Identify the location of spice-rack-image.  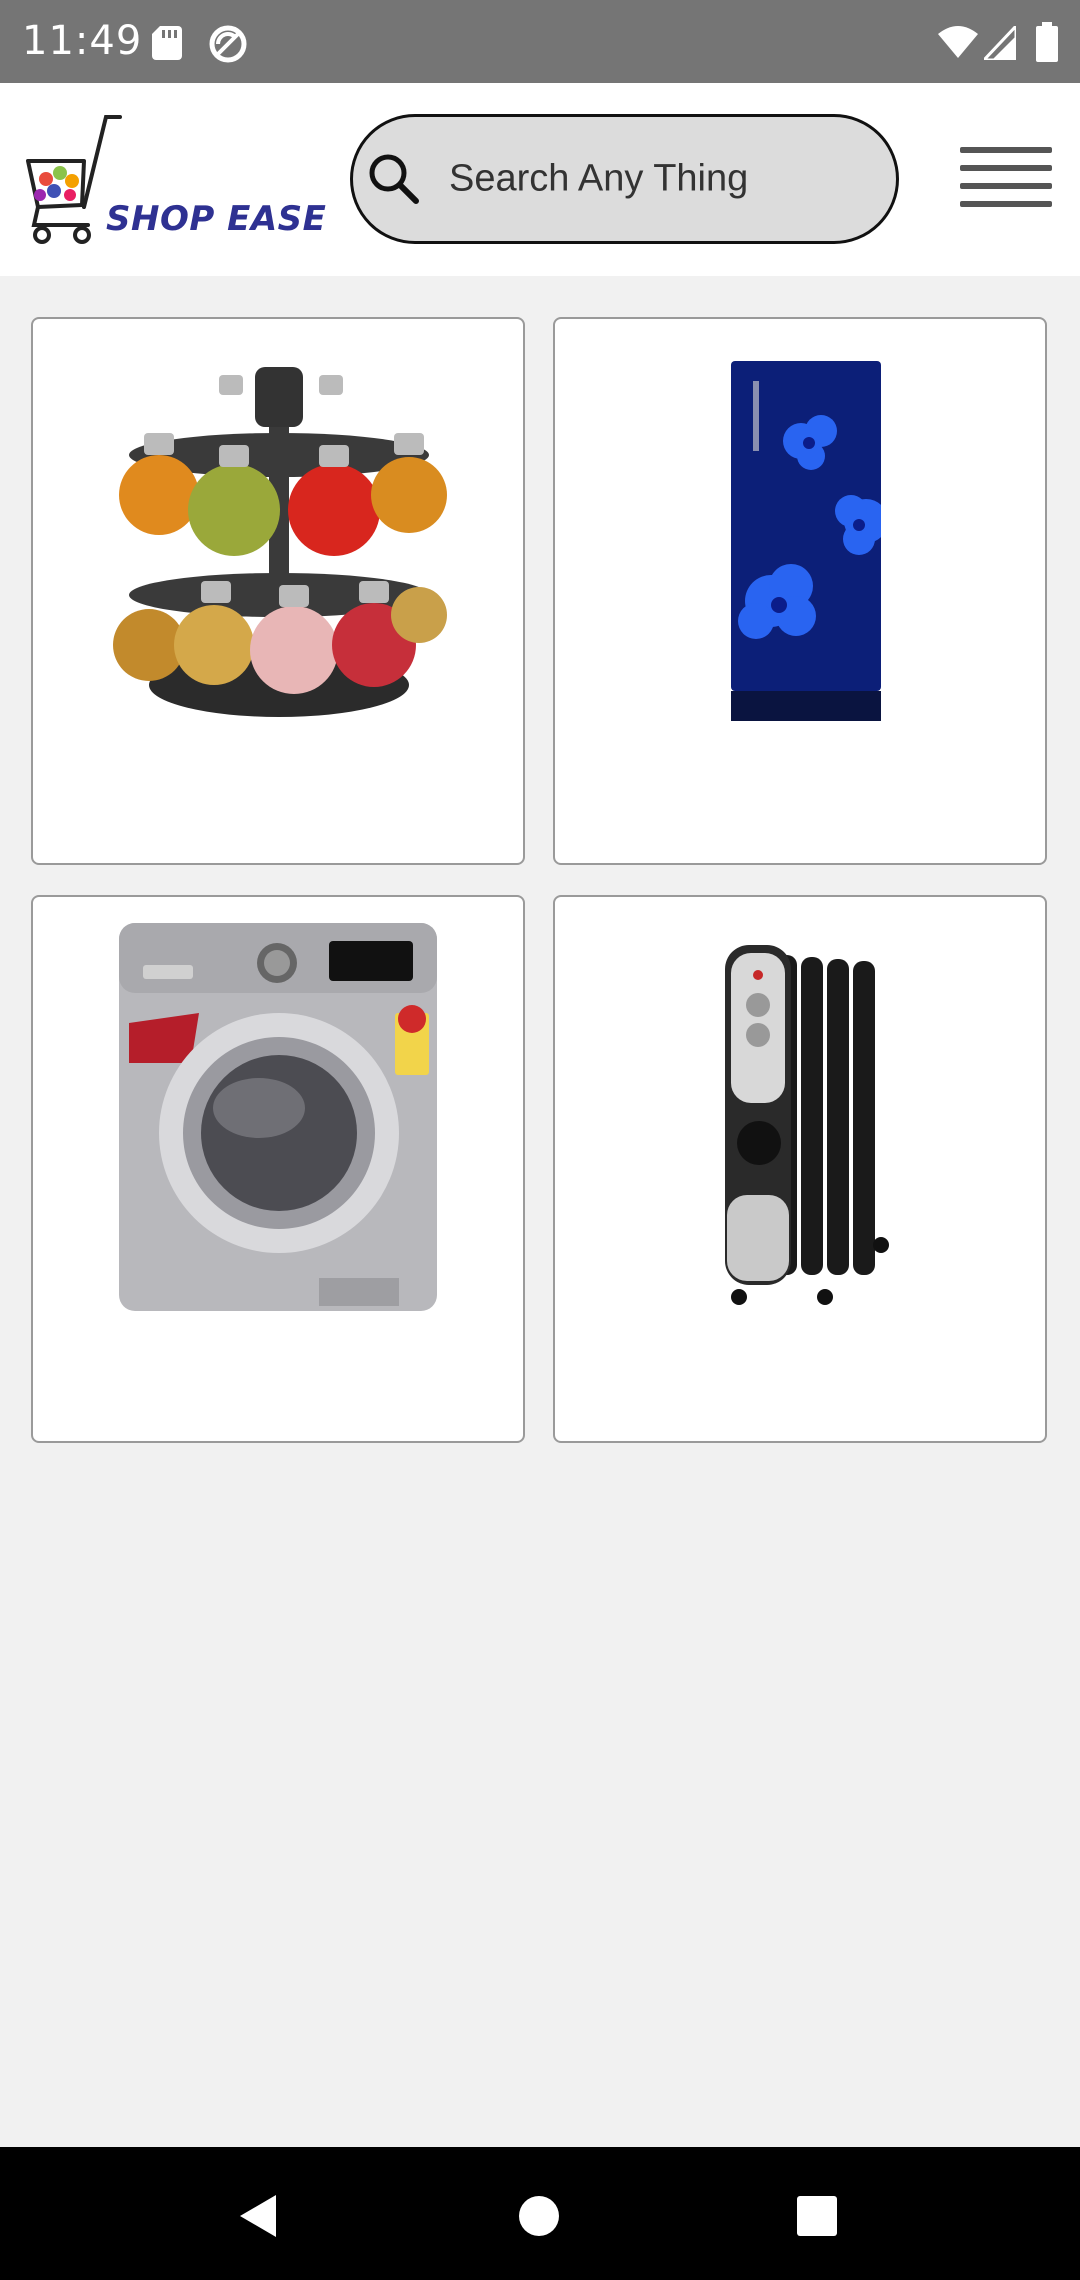
(280, 542).